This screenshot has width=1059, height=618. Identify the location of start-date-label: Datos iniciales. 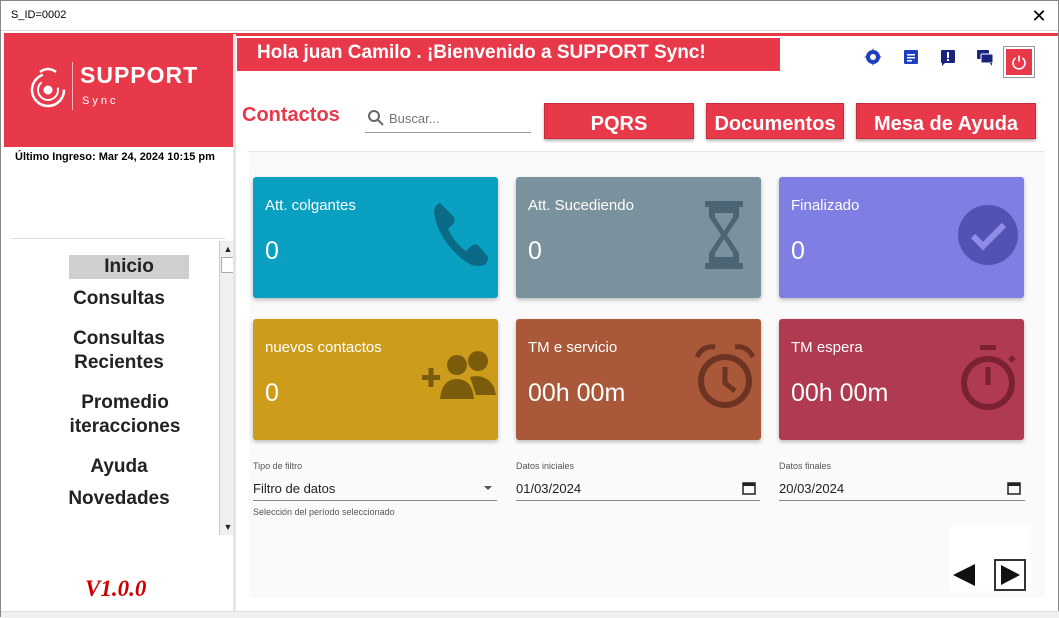
(545, 466).